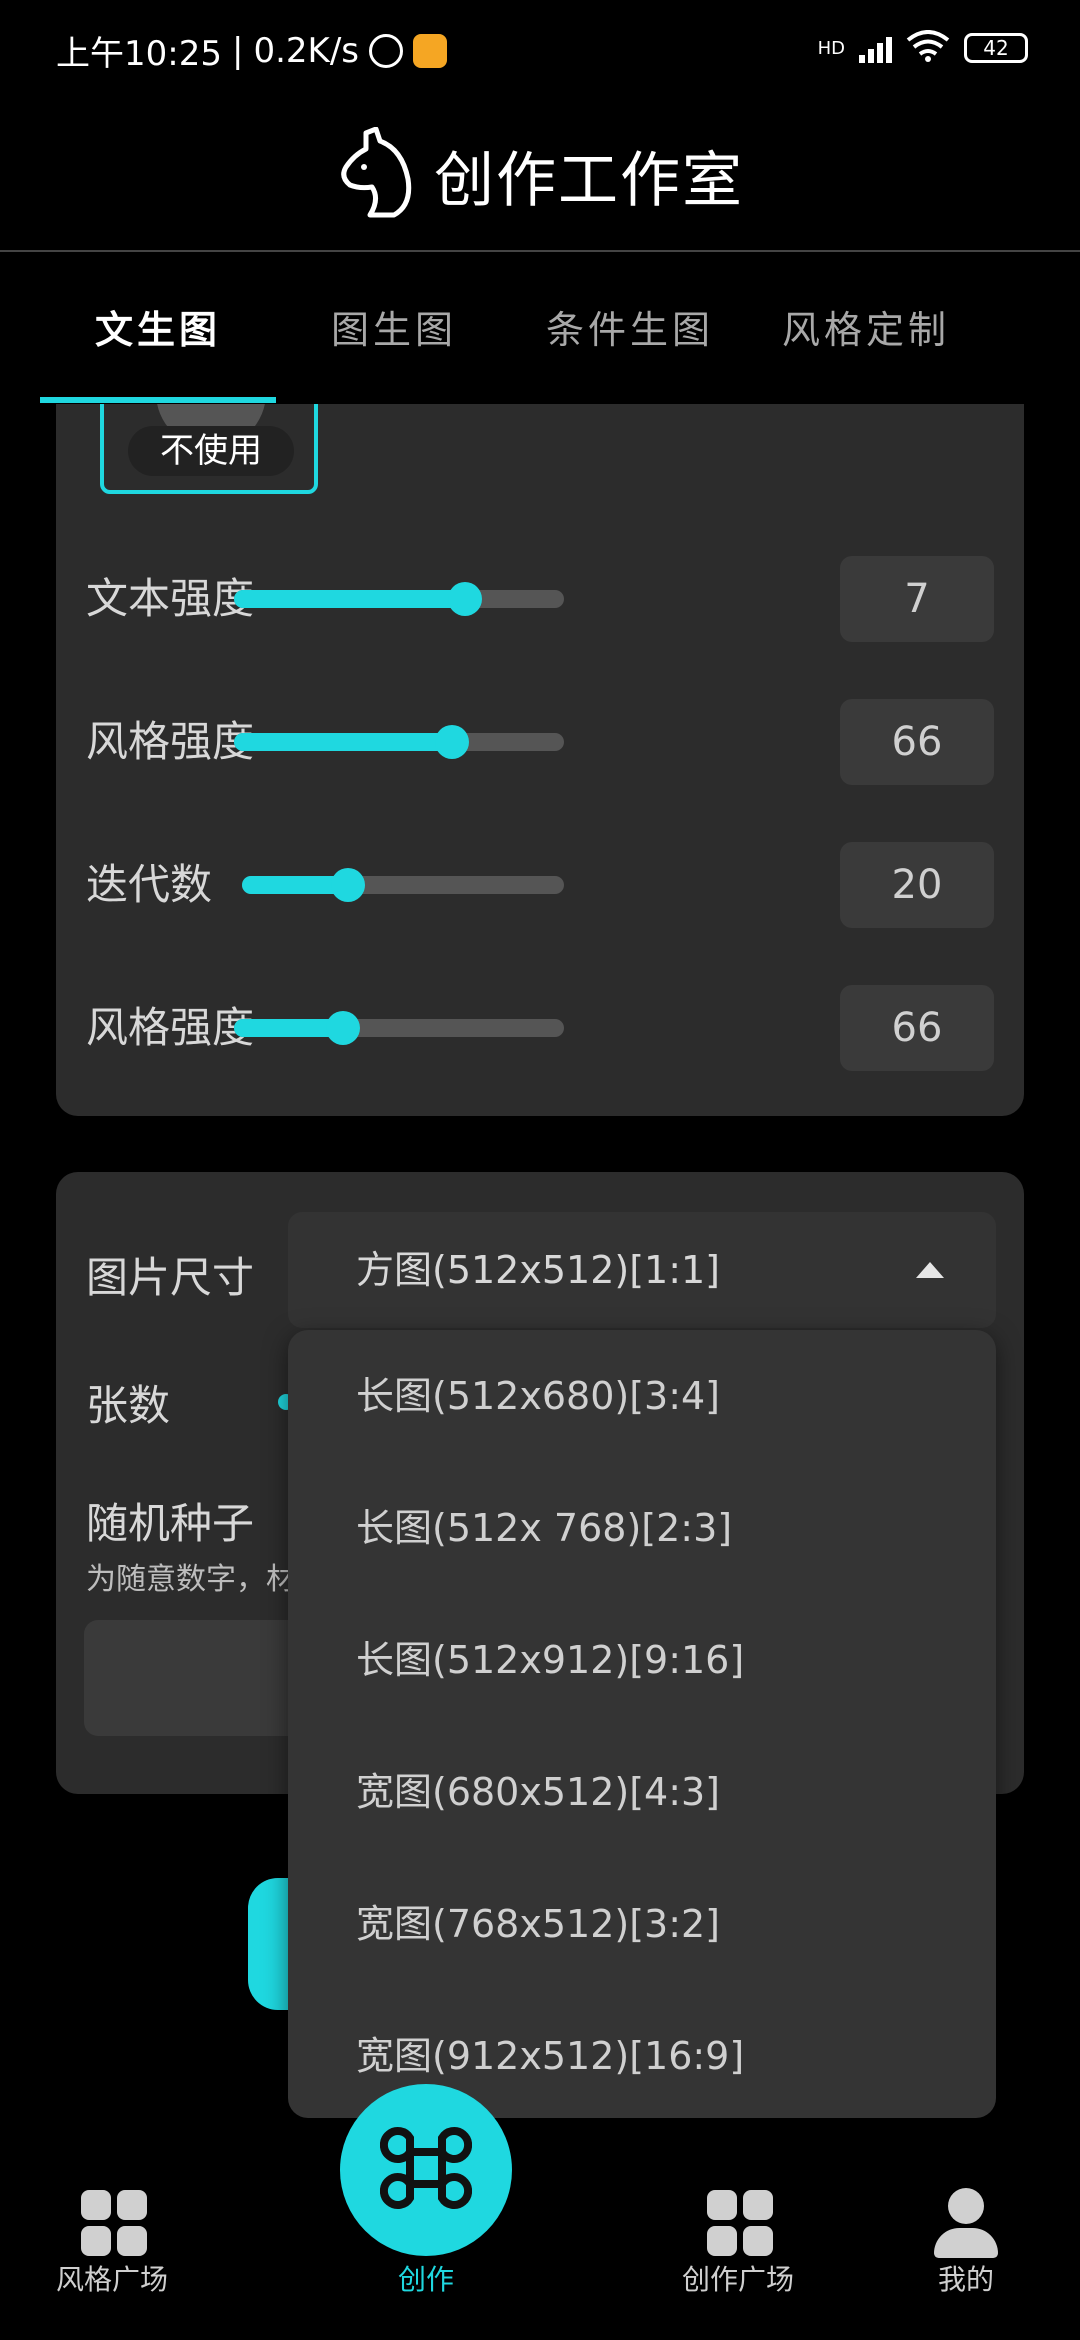  I want to click on tab-conditional-image: 条件生图, so click(630, 330).